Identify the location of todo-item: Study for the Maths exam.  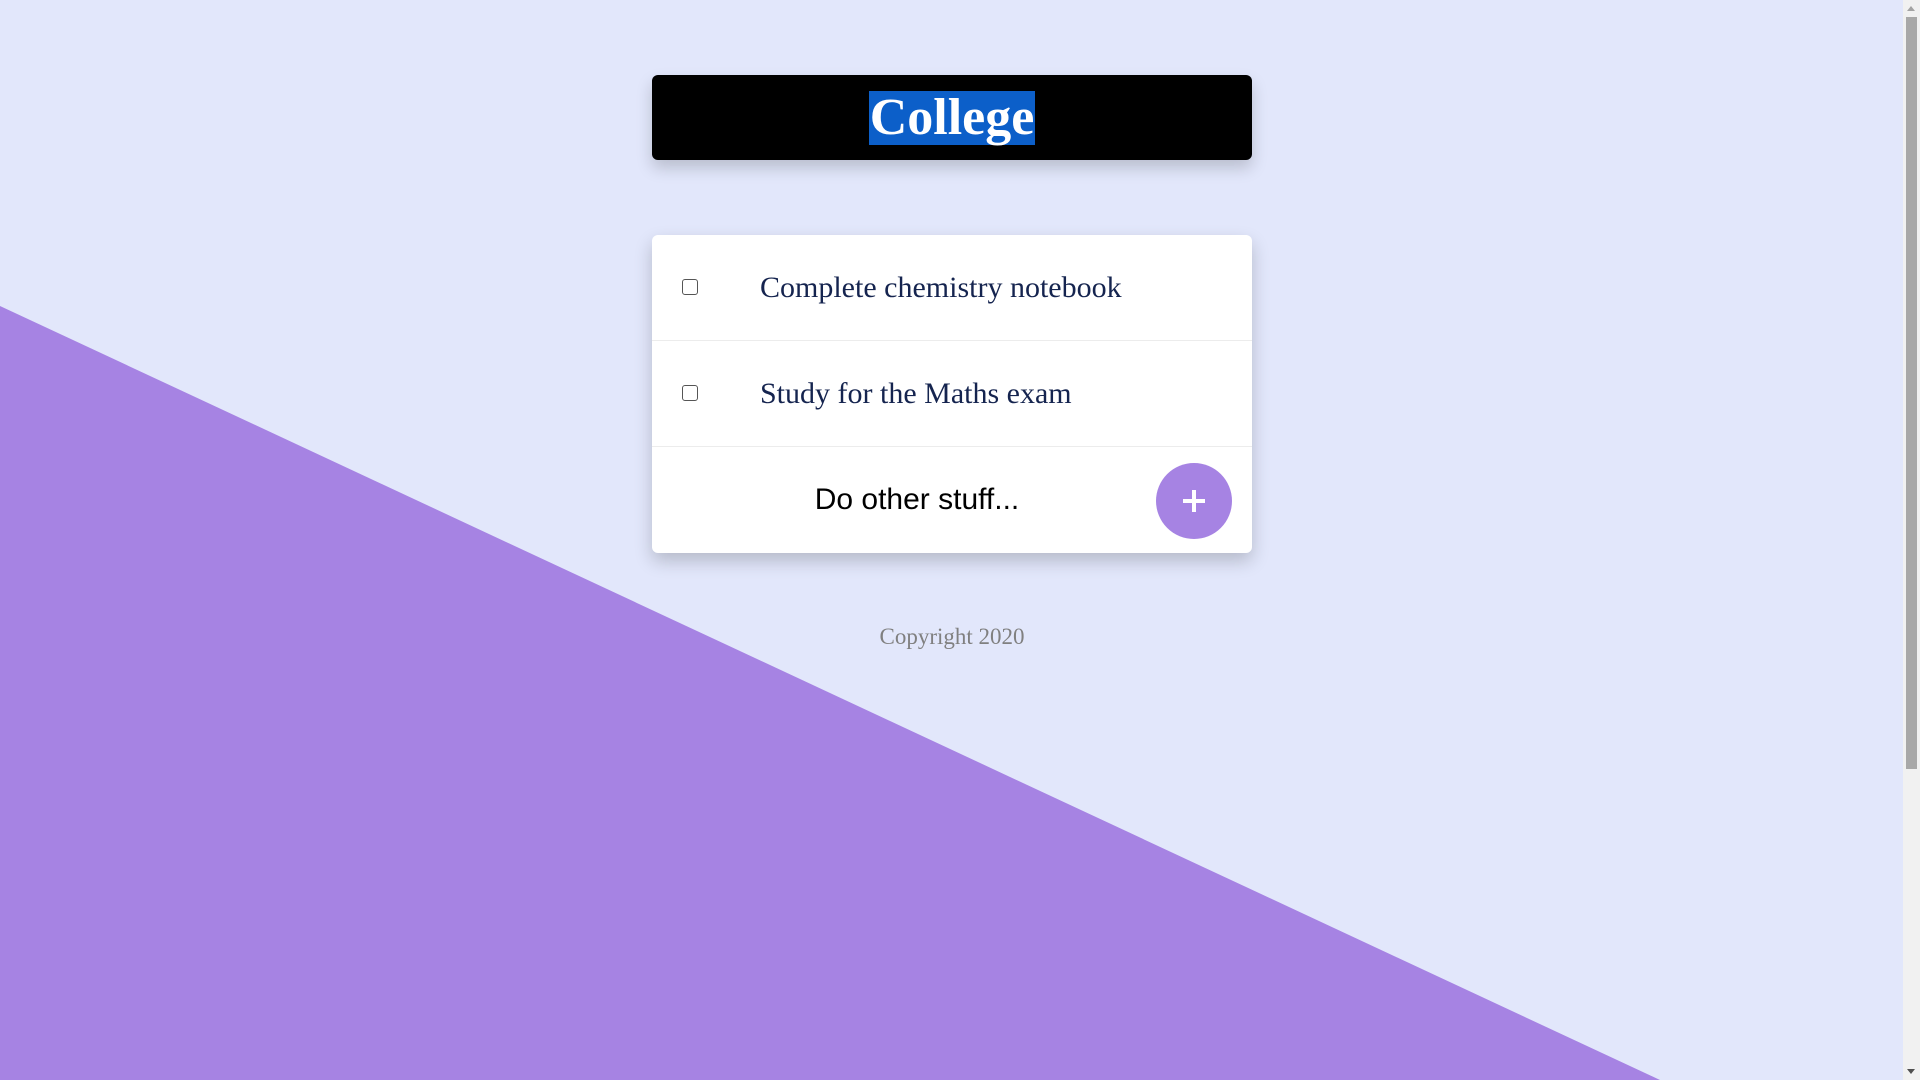
(952, 394).